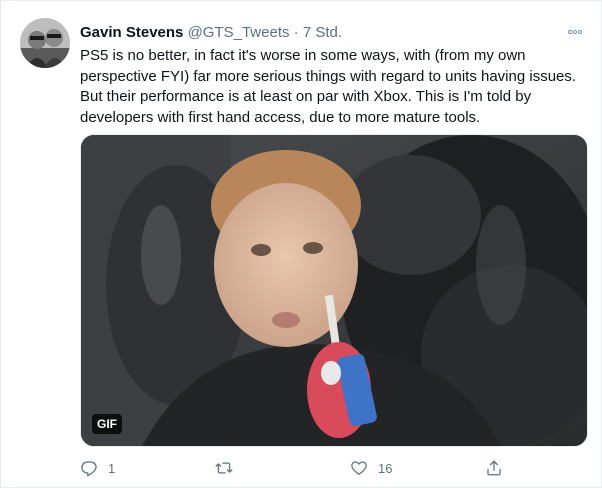 The width and height of the screenshot is (602, 488). Describe the element at coordinates (239, 32) in the screenshot. I see `user-handle: @GTS_Tweets` at that location.